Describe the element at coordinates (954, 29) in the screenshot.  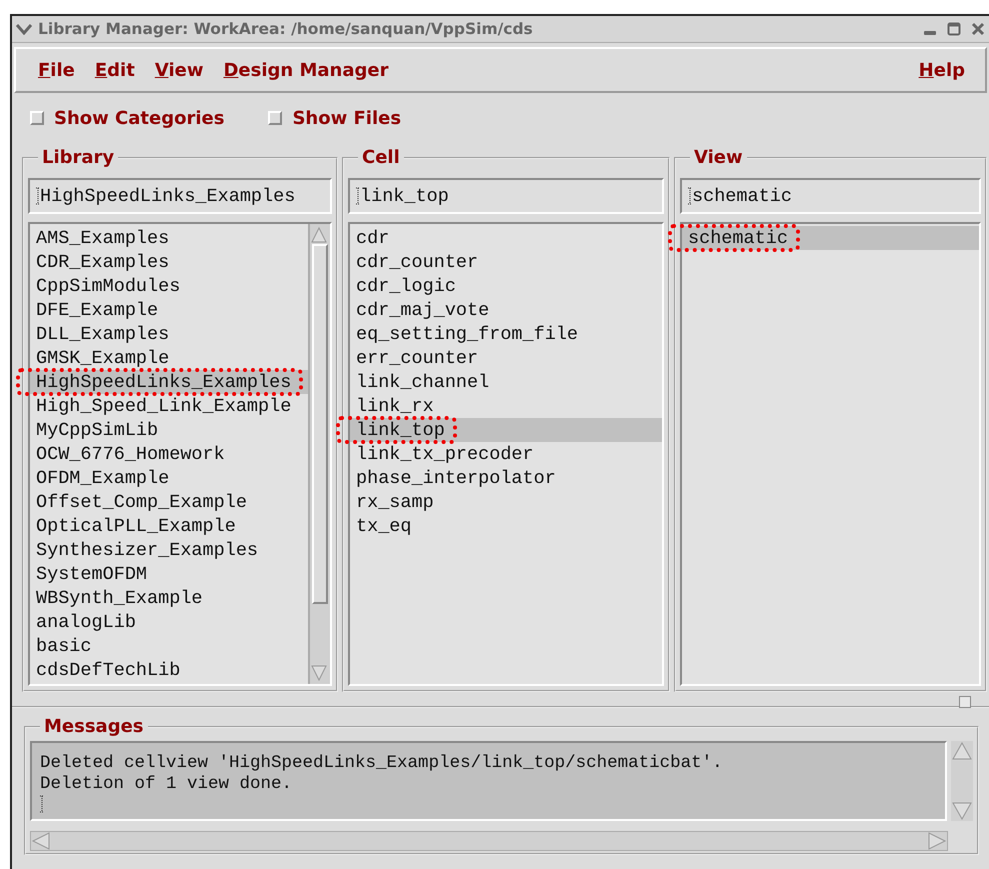
I see `maximize-icon` at that location.